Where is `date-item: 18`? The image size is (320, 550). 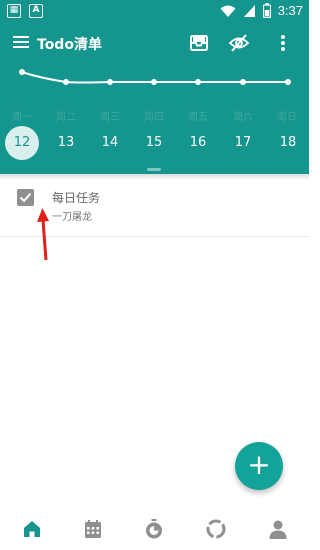 date-item: 18 is located at coordinates (288, 143).